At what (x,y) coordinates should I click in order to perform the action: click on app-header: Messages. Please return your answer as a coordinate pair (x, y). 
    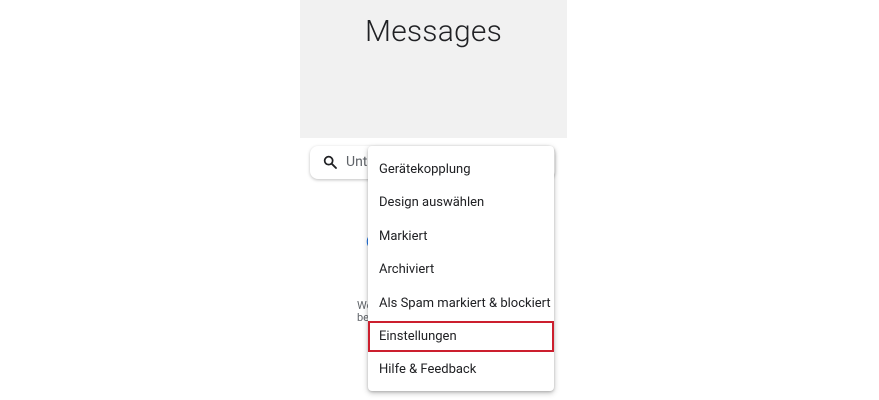
    Looking at the image, I should click on (433, 69).